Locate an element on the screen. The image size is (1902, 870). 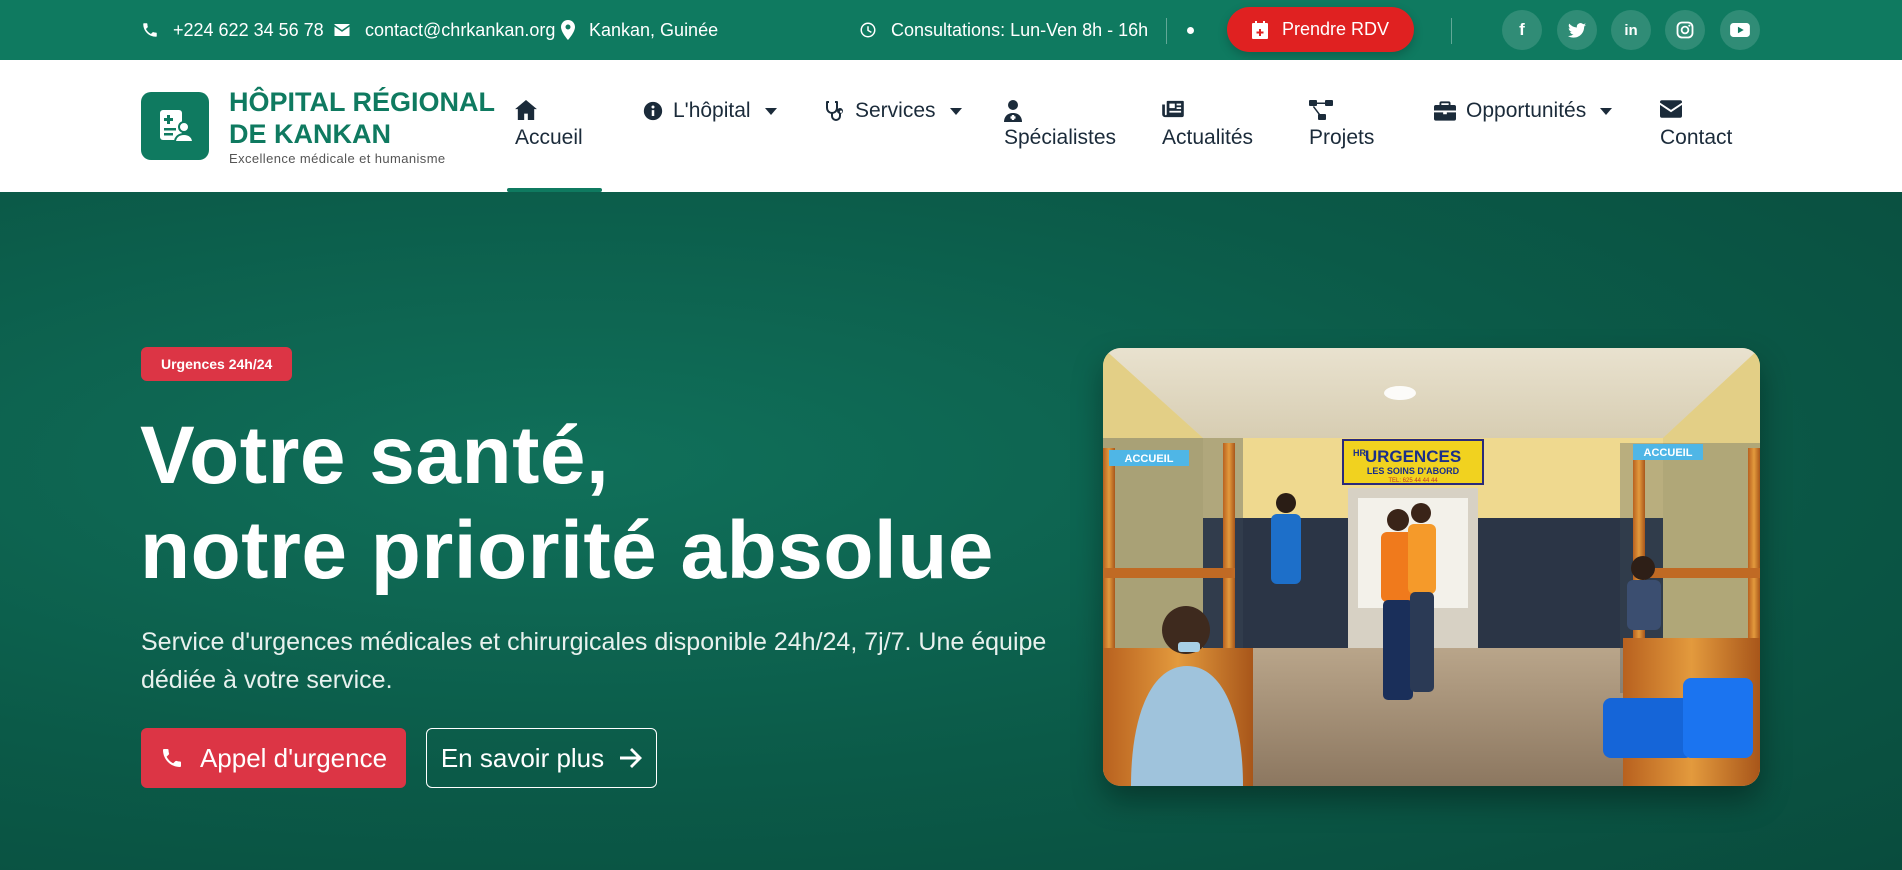
appointment-button: Prendre RDV is located at coordinates (1320, 29).